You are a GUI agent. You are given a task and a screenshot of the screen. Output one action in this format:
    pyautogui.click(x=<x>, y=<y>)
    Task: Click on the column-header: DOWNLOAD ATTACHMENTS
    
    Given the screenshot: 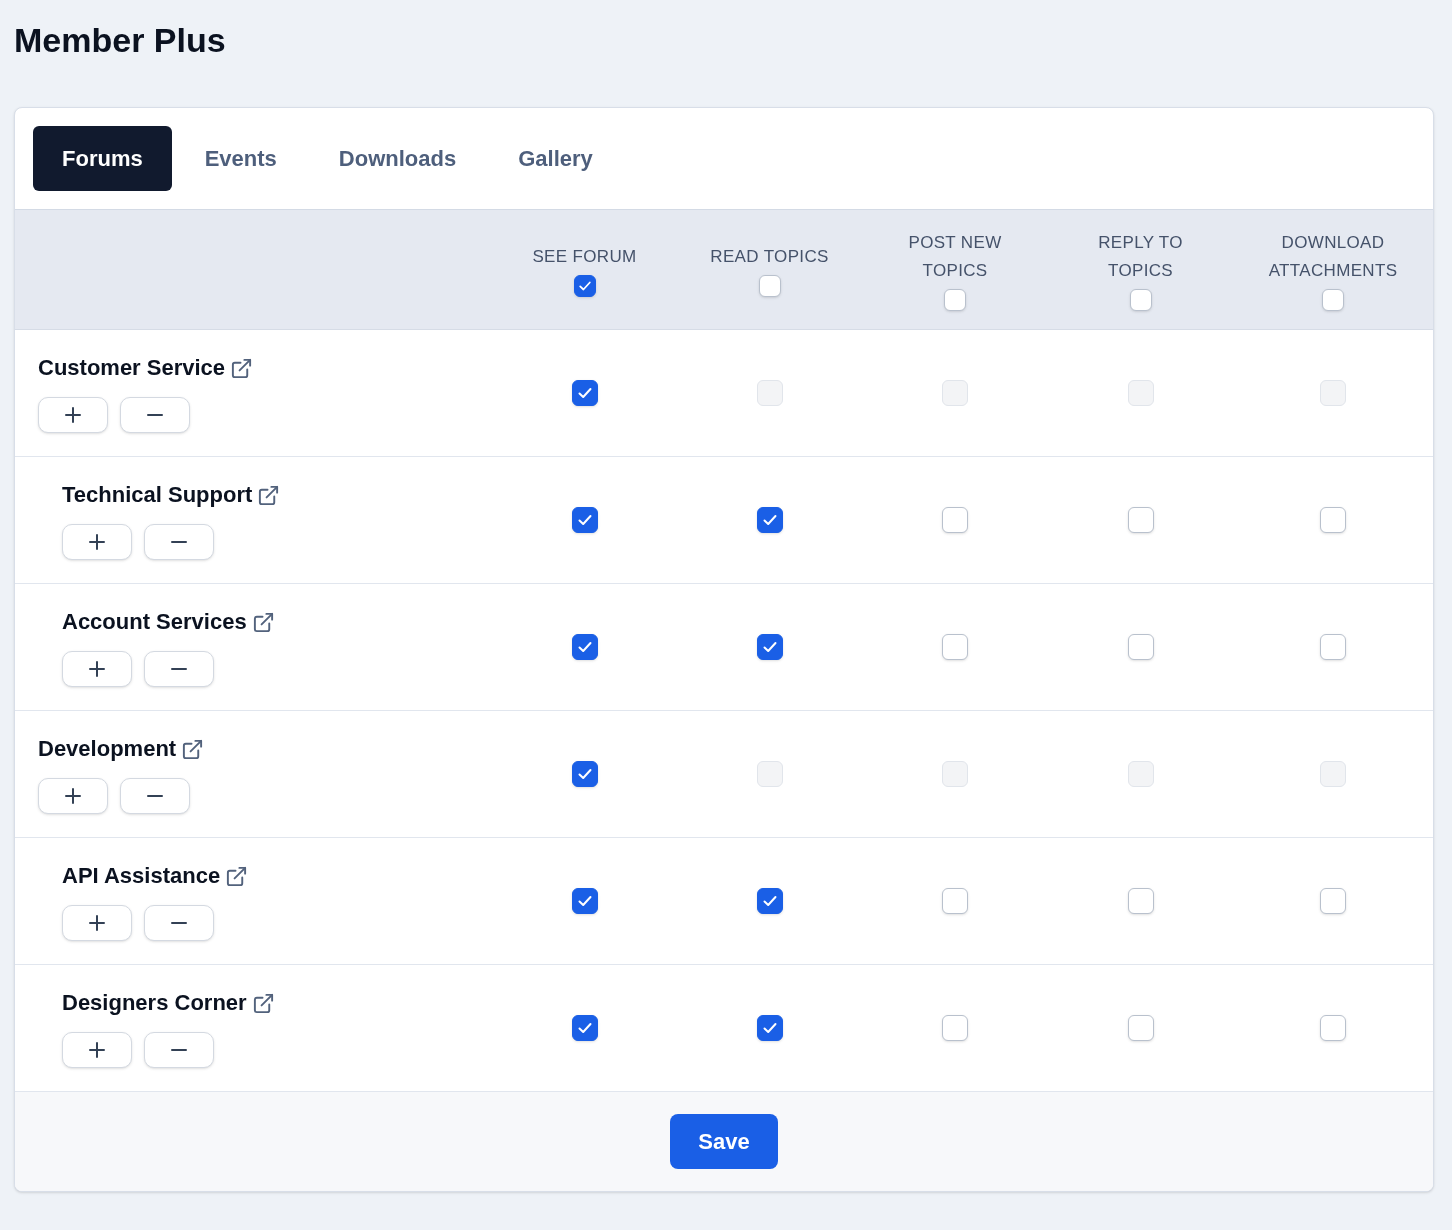 What is the action you would take?
    pyautogui.click(x=1333, y=256)
    